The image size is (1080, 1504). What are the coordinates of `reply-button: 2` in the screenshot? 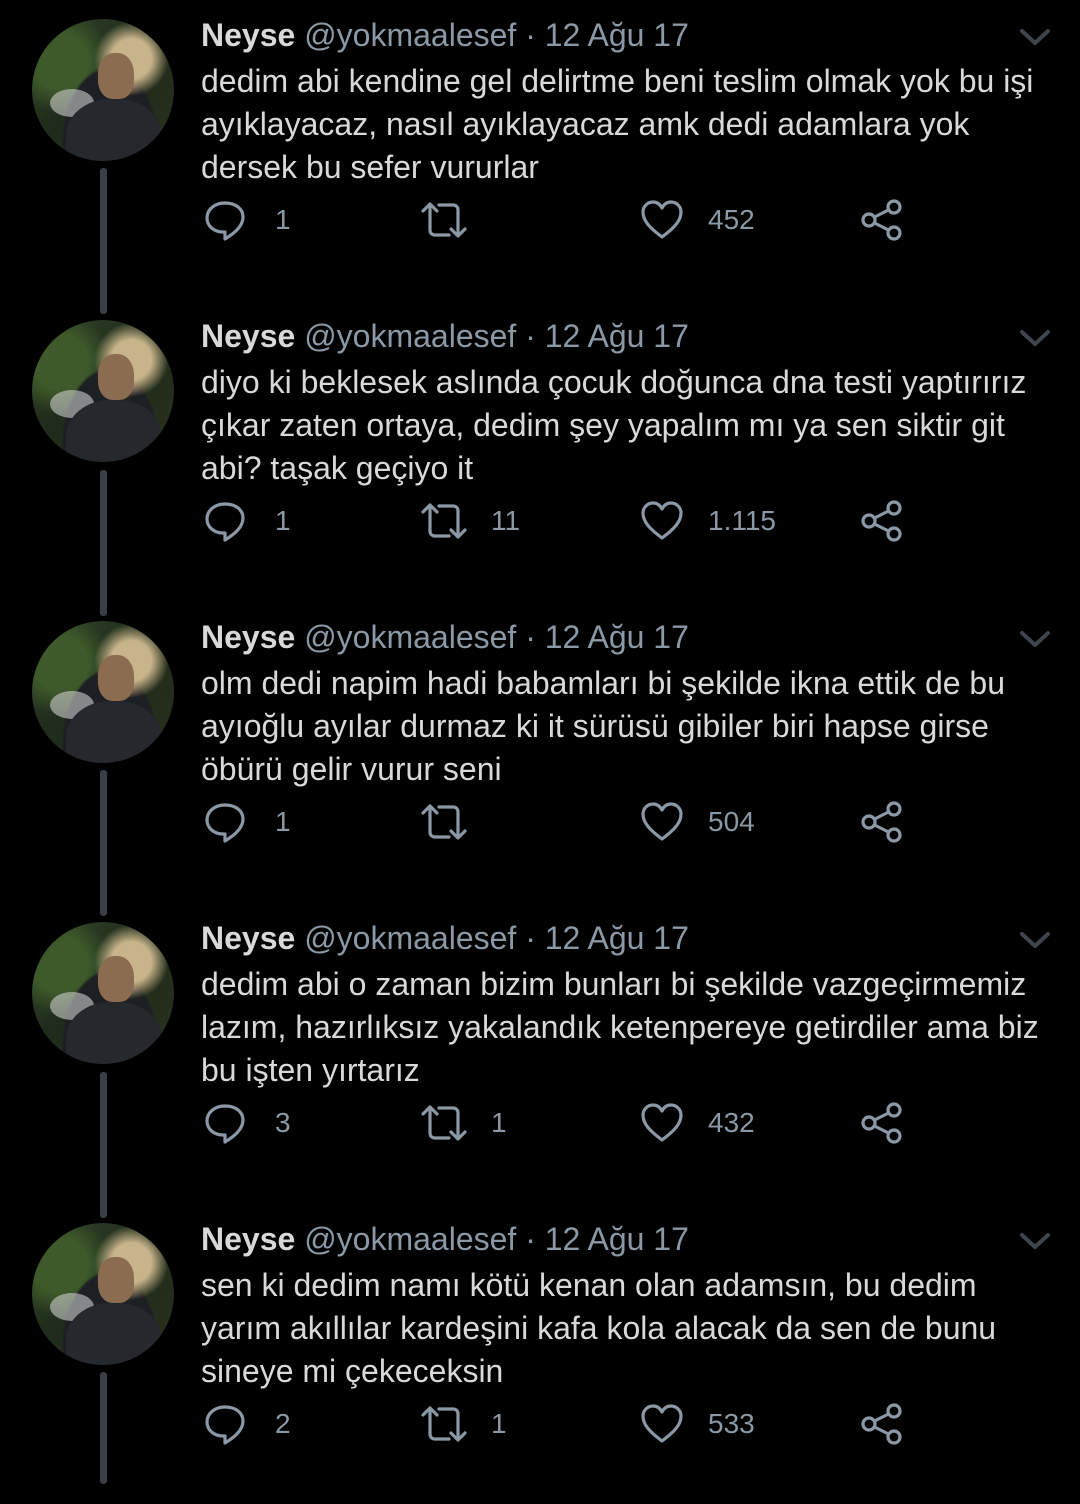 It's located at (247, 1424).